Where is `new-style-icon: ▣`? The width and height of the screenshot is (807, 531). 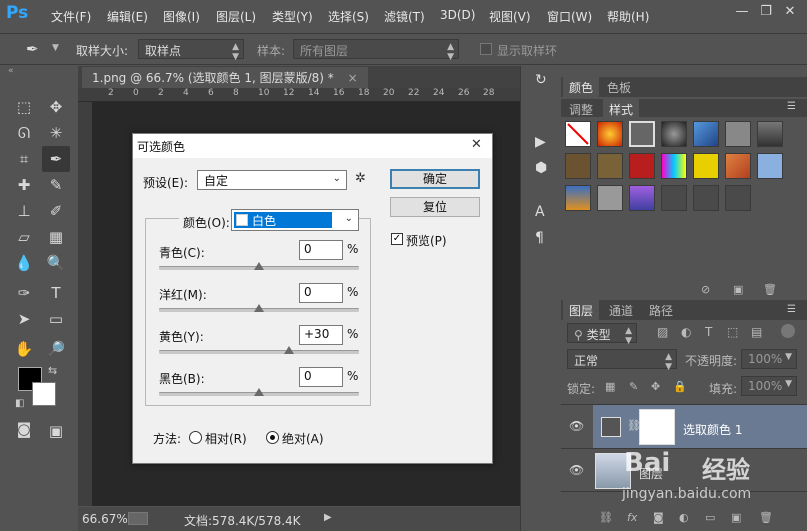 new-style-icon: ▣ is located at coordinates (738, 289).